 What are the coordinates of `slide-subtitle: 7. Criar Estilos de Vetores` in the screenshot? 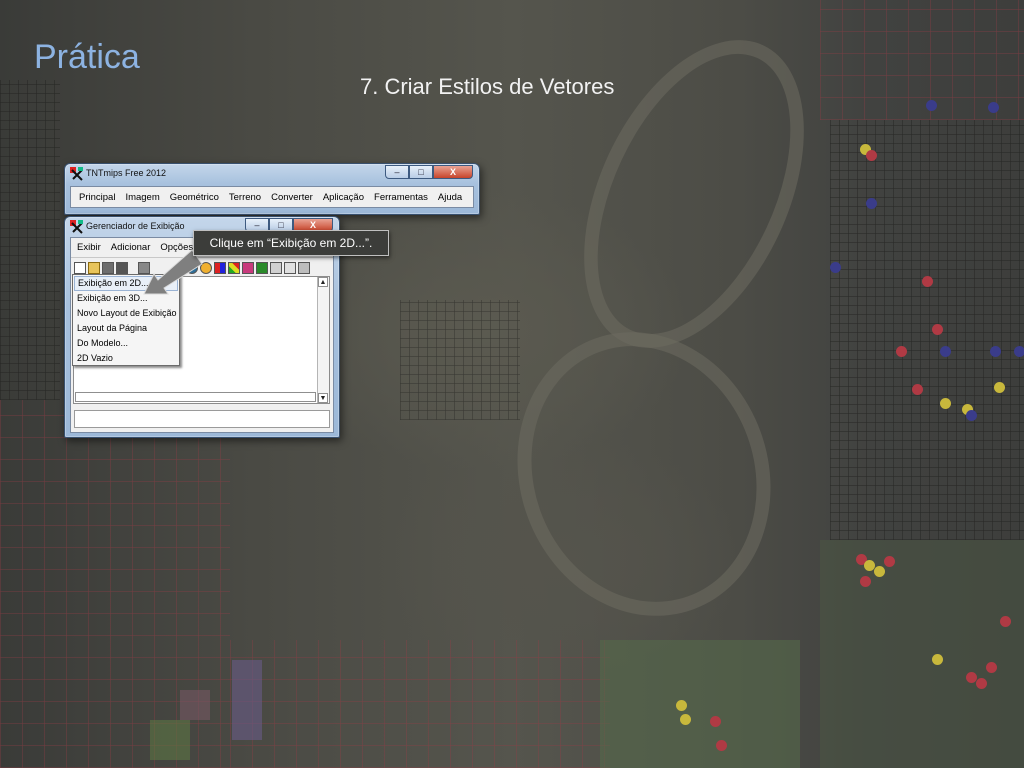 It's located at (487, 86).